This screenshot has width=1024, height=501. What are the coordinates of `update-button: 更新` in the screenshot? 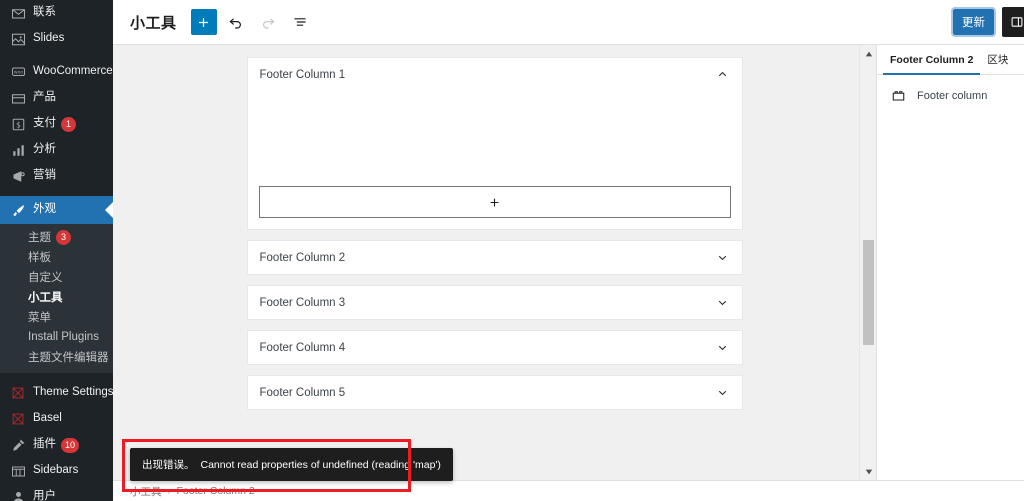 It's located at (973, 22).